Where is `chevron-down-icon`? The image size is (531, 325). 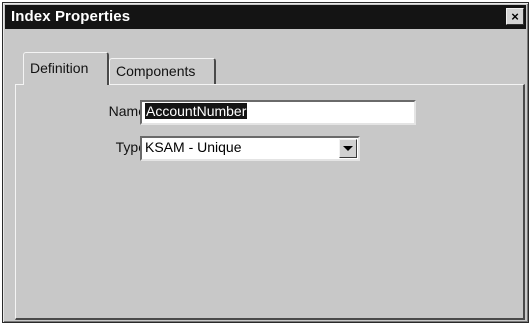 chevron-down-icon is located at coordinates (348, 148).